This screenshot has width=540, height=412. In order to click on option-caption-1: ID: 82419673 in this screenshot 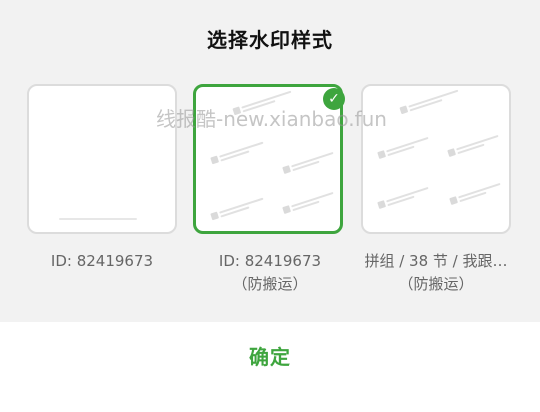, I will do `click(102, 261)`.